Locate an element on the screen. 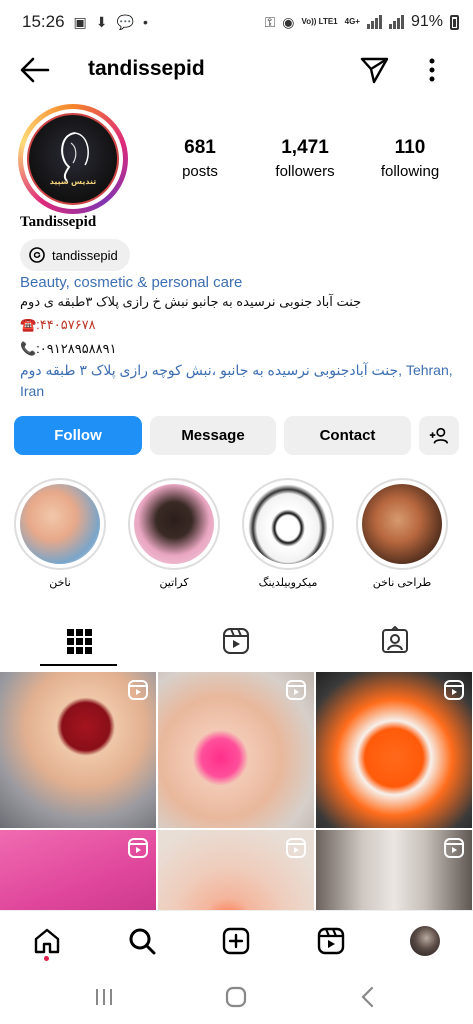 This screenshot has height=1024, width=473. stat-followers: 1,471 followers is located at coordinates (305, 158).